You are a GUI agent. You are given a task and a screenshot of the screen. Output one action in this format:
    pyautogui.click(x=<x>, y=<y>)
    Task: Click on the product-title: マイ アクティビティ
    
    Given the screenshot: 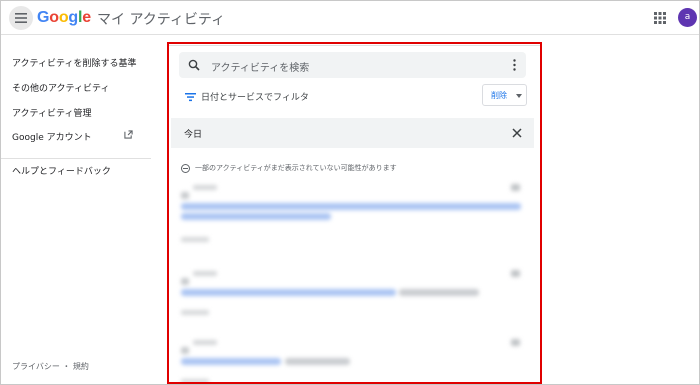 What is the action you would take?
    pyautogui.click(x=161, y=20)
    